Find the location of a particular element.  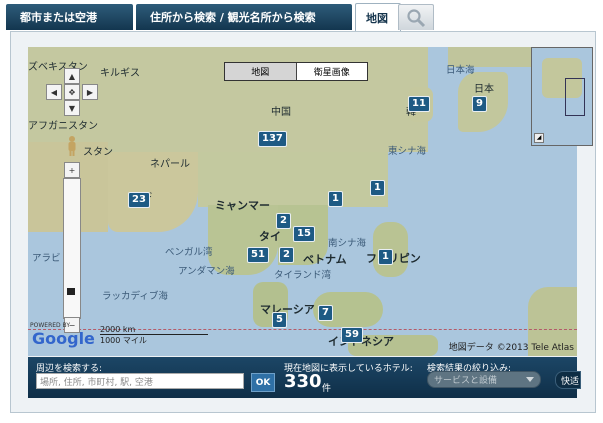

search-input: 場所, 住所, 市町村, 駅, 空港 is located at coordinates (140, 381).